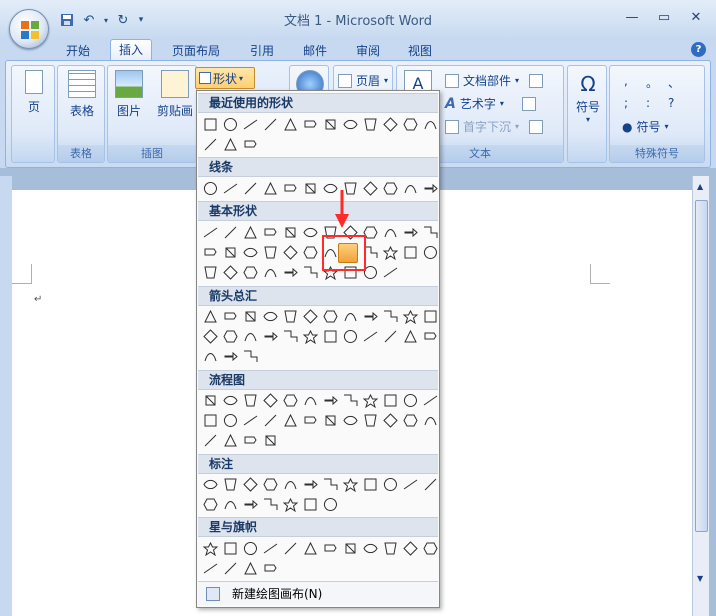  I want to click on object-icon, so click(536, 126).